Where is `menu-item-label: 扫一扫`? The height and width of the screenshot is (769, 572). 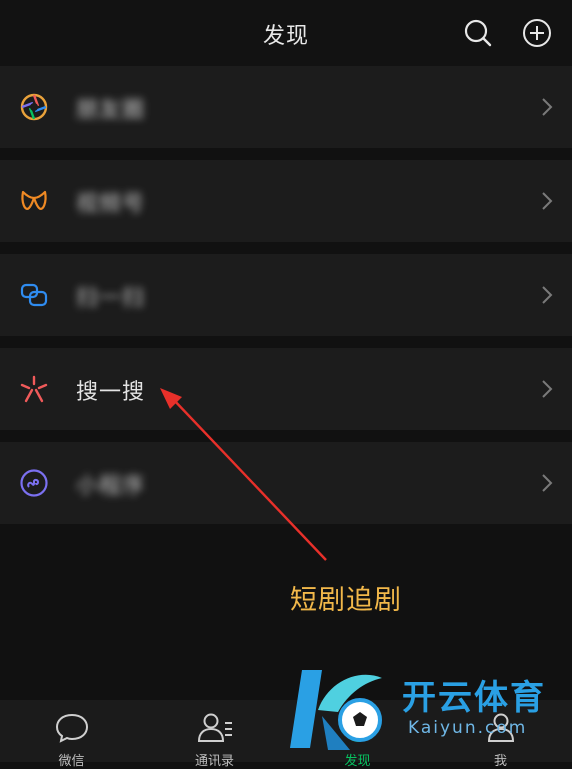 menu-item-label: 扫一扫 is located at coordinates (111, 298).